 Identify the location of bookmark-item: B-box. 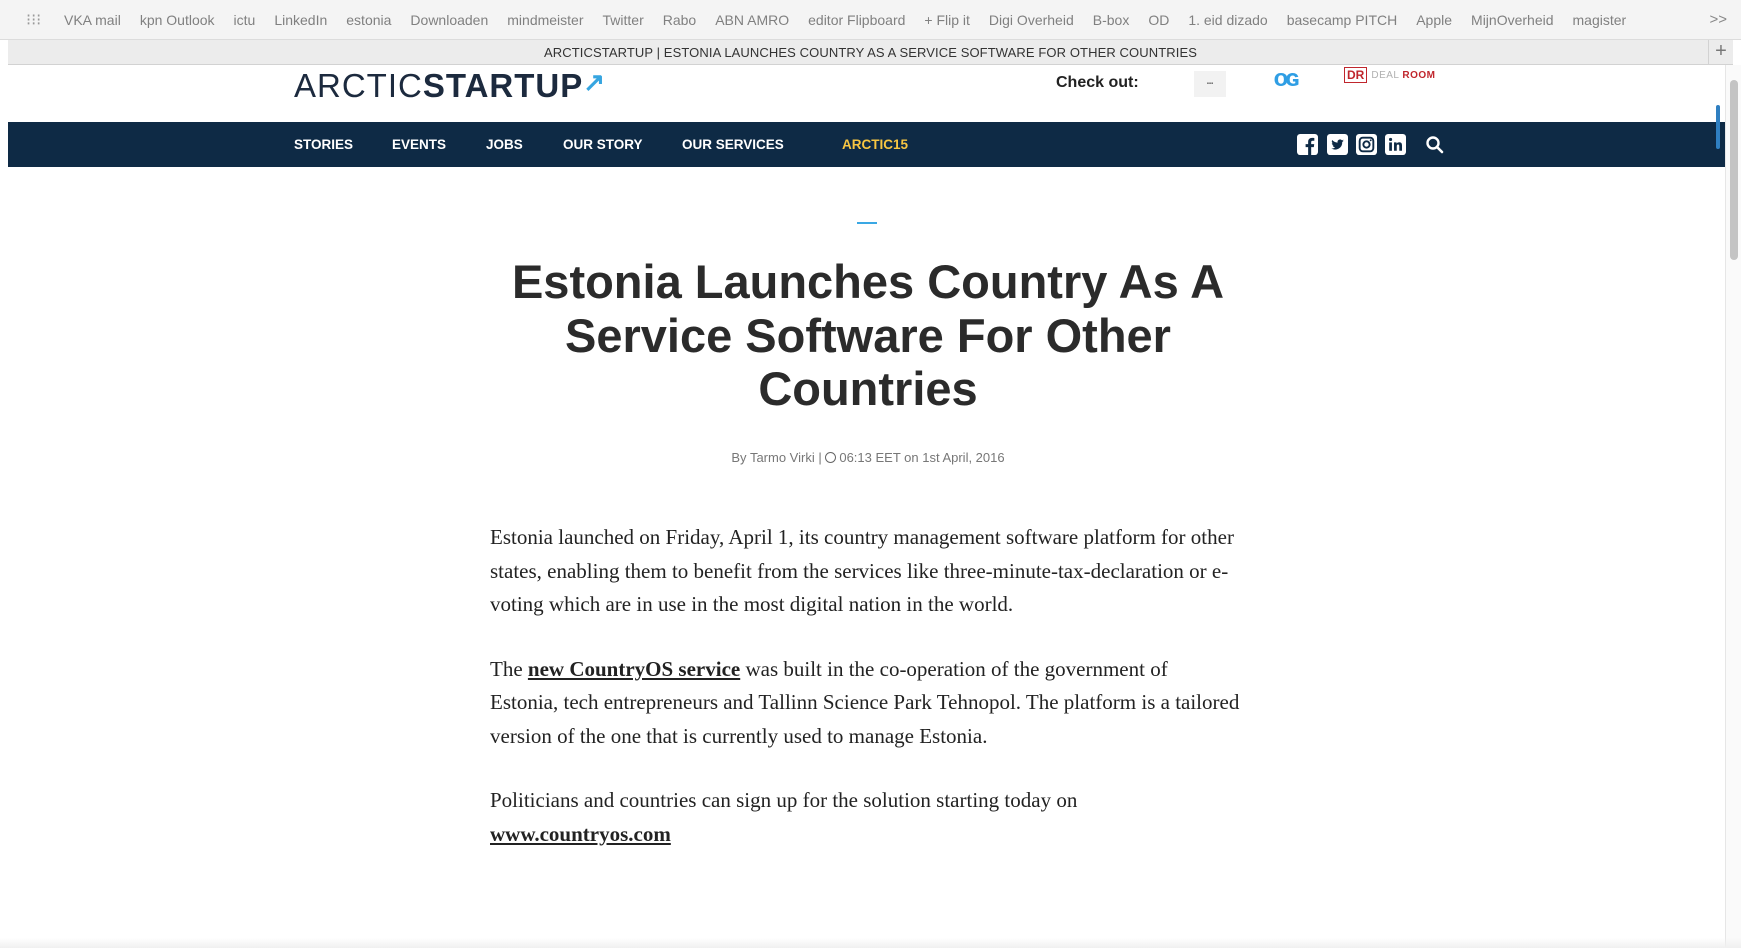
(1111, 20).